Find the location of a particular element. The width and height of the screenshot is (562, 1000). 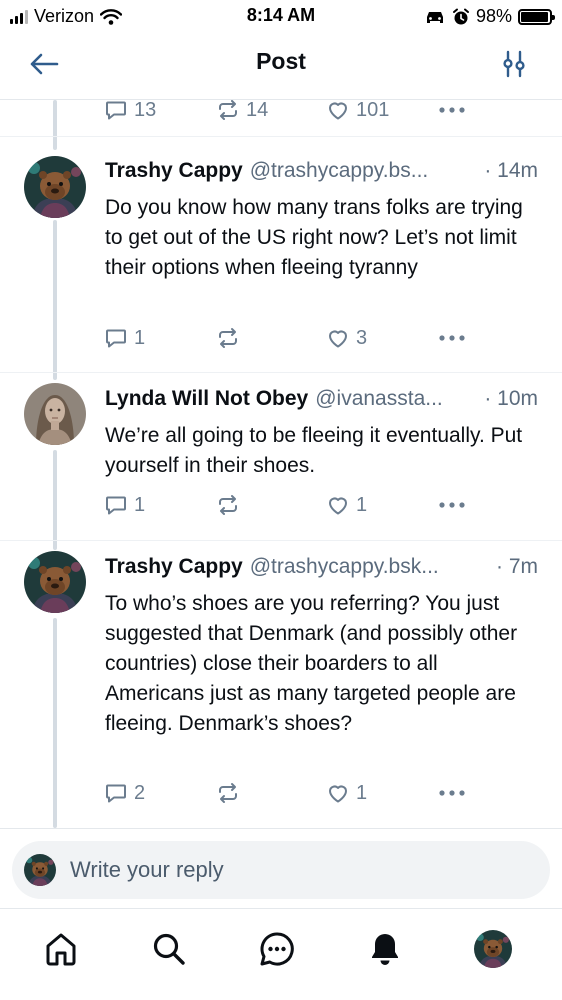

battery-fill is located at coordinates (535, 16).